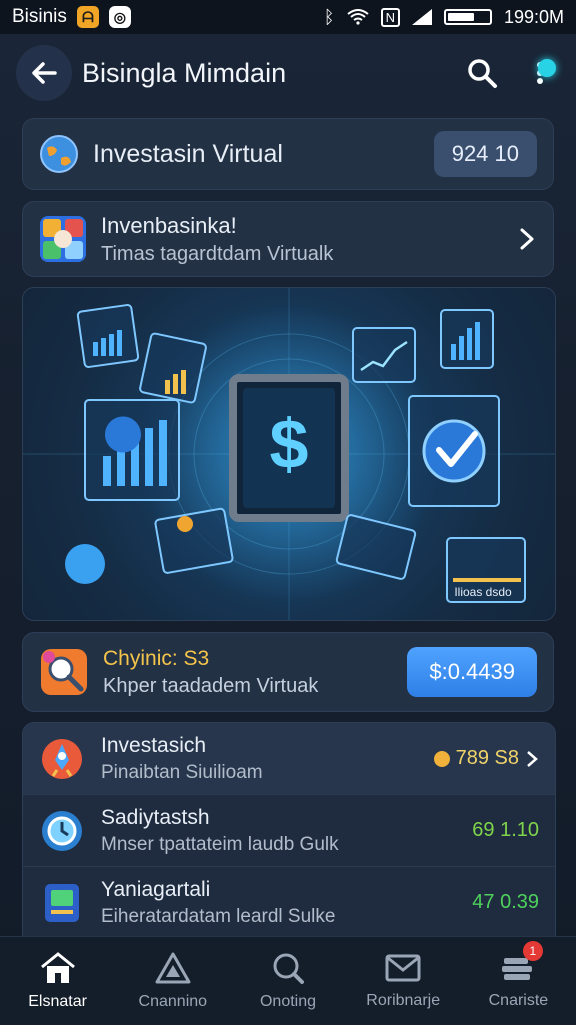 The image size is (576, 1025). I want to click on list-item-title: Yaniagartali, so click(156, 889).